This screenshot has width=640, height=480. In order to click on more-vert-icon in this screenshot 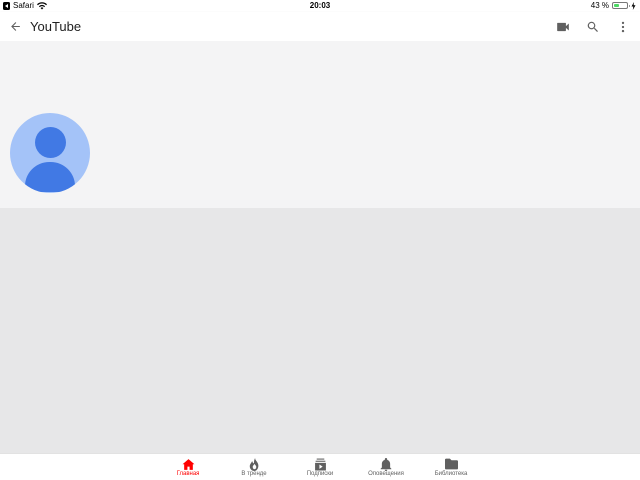, I will do `click(623, 26)`.